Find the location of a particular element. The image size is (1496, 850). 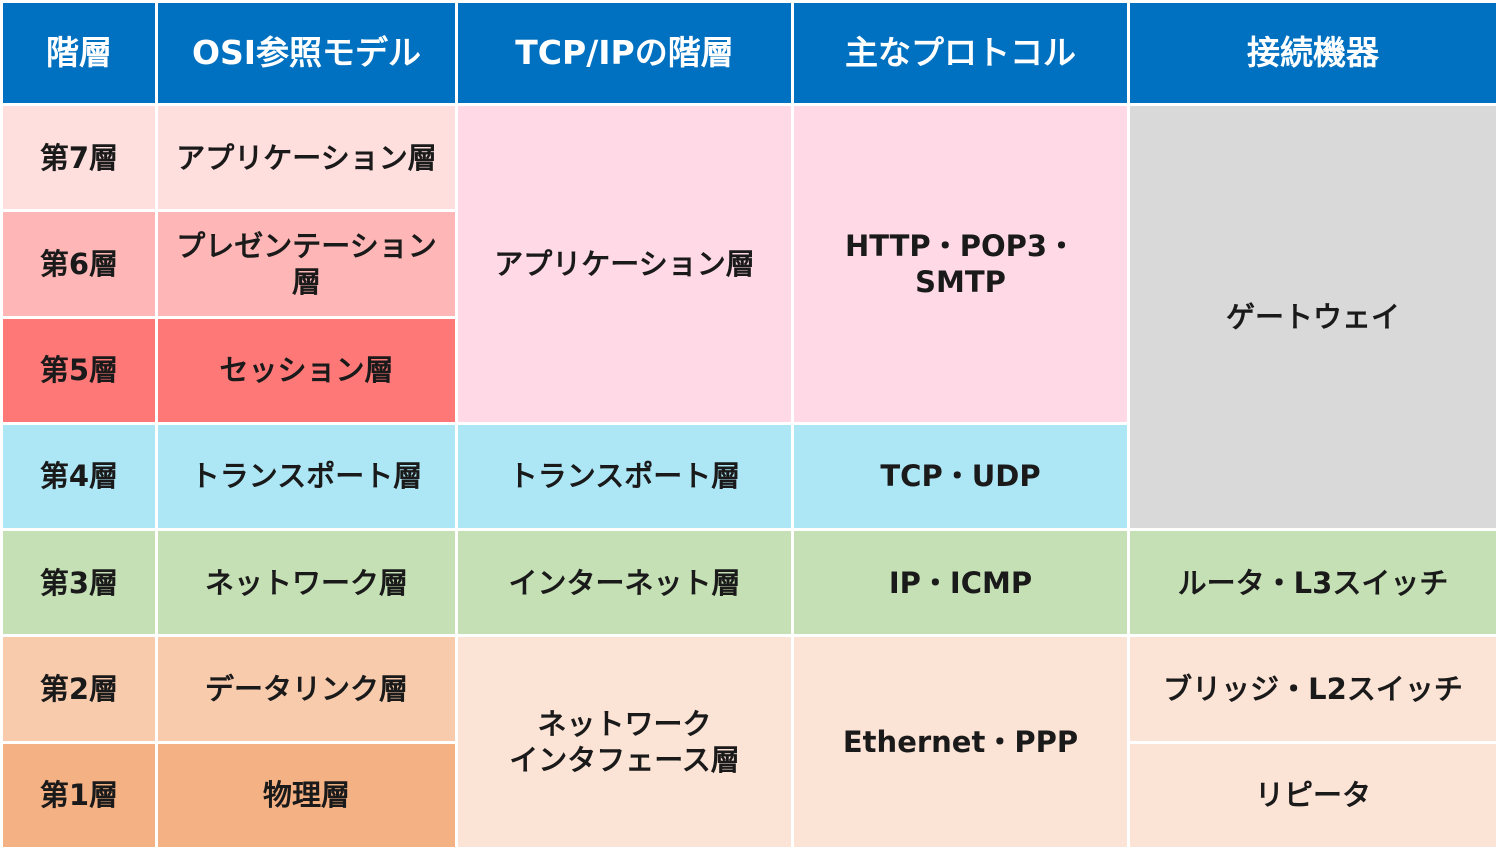

device-gateway: ゲートウェイ is located at coordinates (1311, 317).